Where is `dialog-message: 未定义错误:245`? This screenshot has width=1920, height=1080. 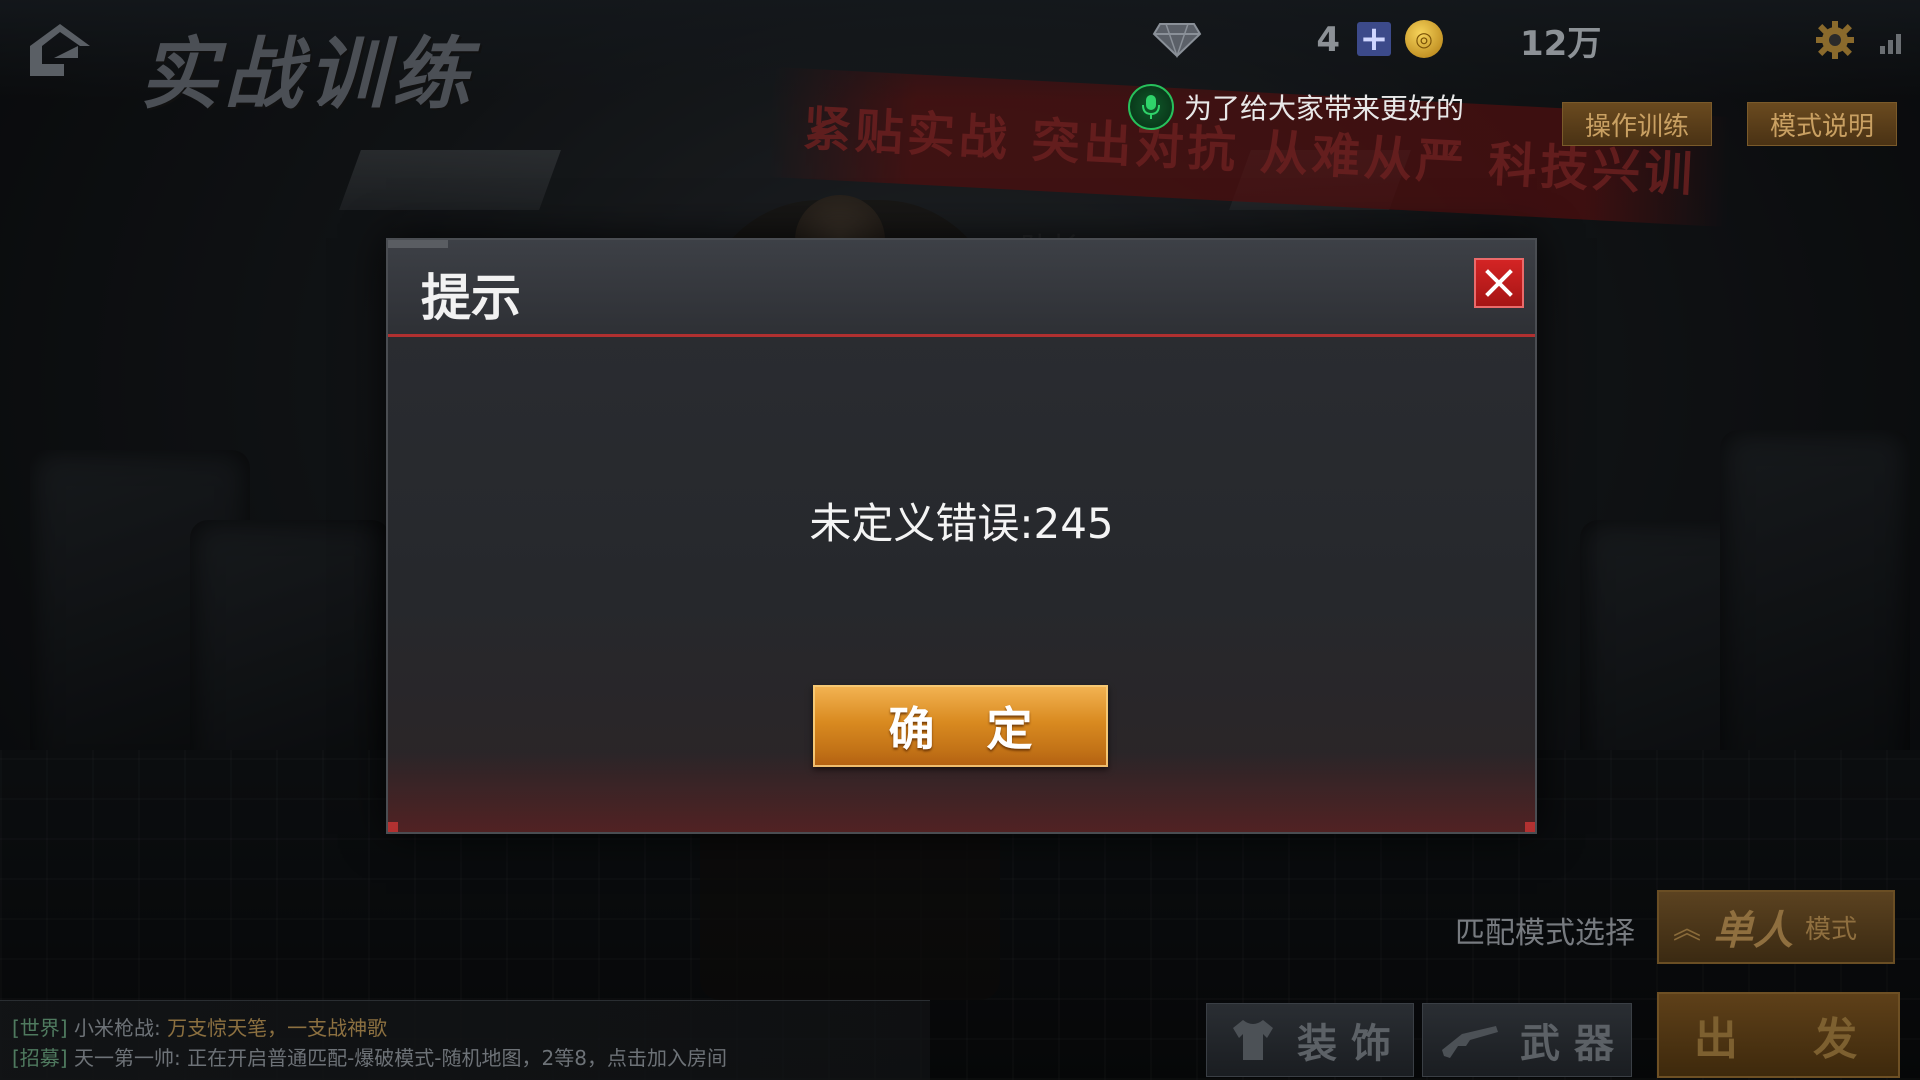
dialog-message: 未定义错误:245 is located at coordinates (961, 523).